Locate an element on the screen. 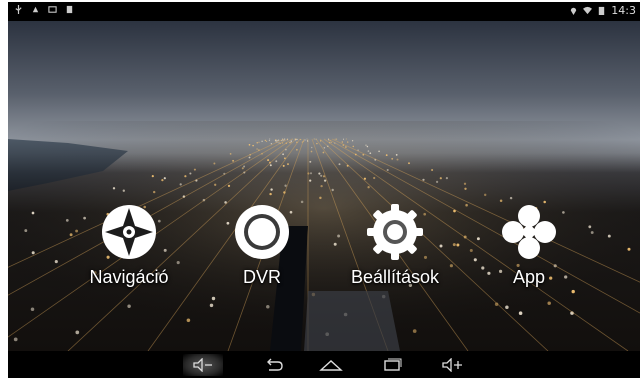 Image resolution: width=641 pixels, height=381 pixels. recent-apps-button is located at coordinates (392, 365).